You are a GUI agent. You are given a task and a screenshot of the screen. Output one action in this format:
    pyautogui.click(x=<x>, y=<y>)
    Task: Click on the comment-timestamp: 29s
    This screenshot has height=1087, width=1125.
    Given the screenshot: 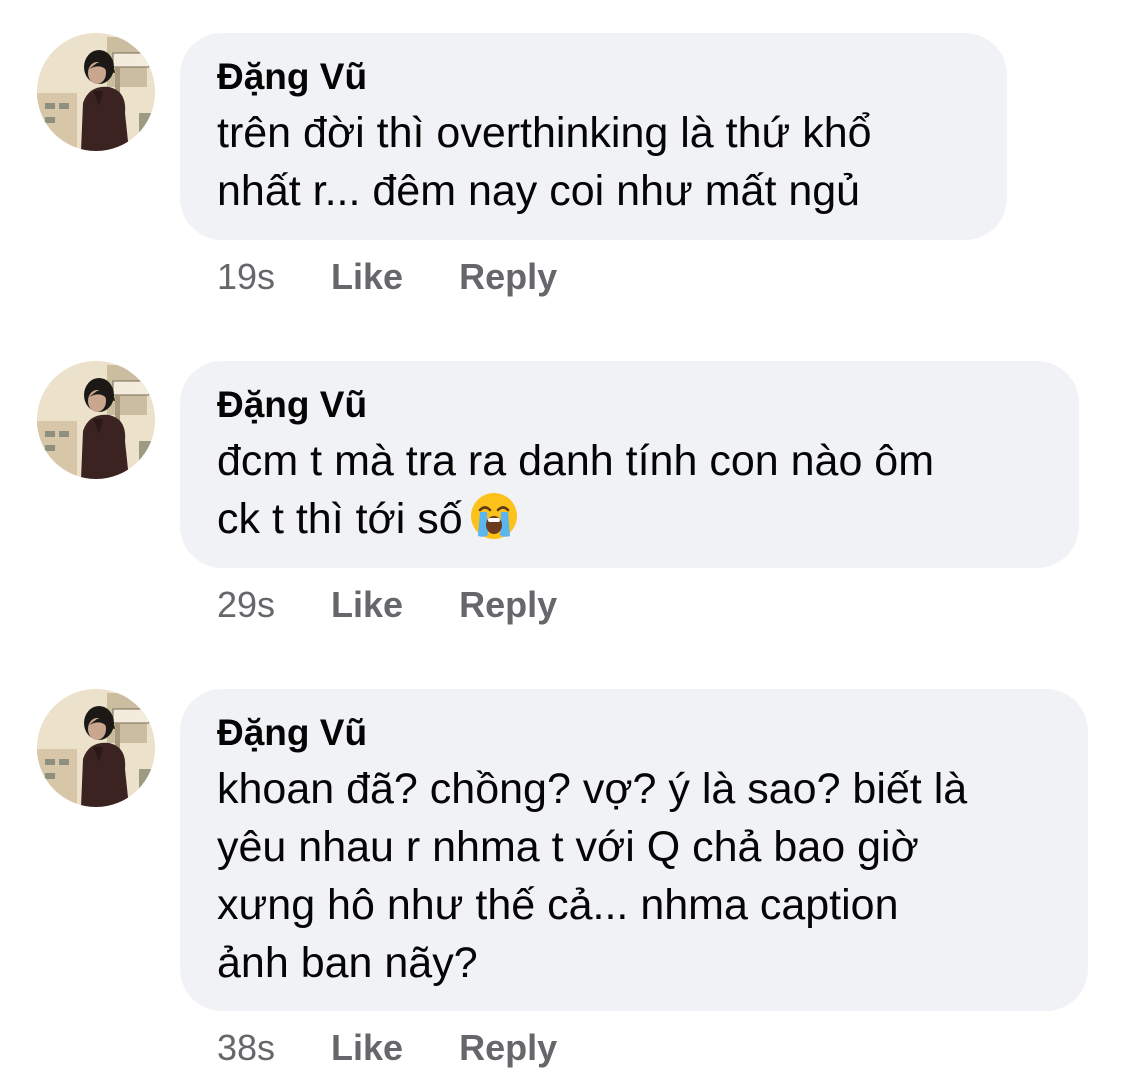 What is the action you would take?
    pyautogui.click(x=246, y=605)
    